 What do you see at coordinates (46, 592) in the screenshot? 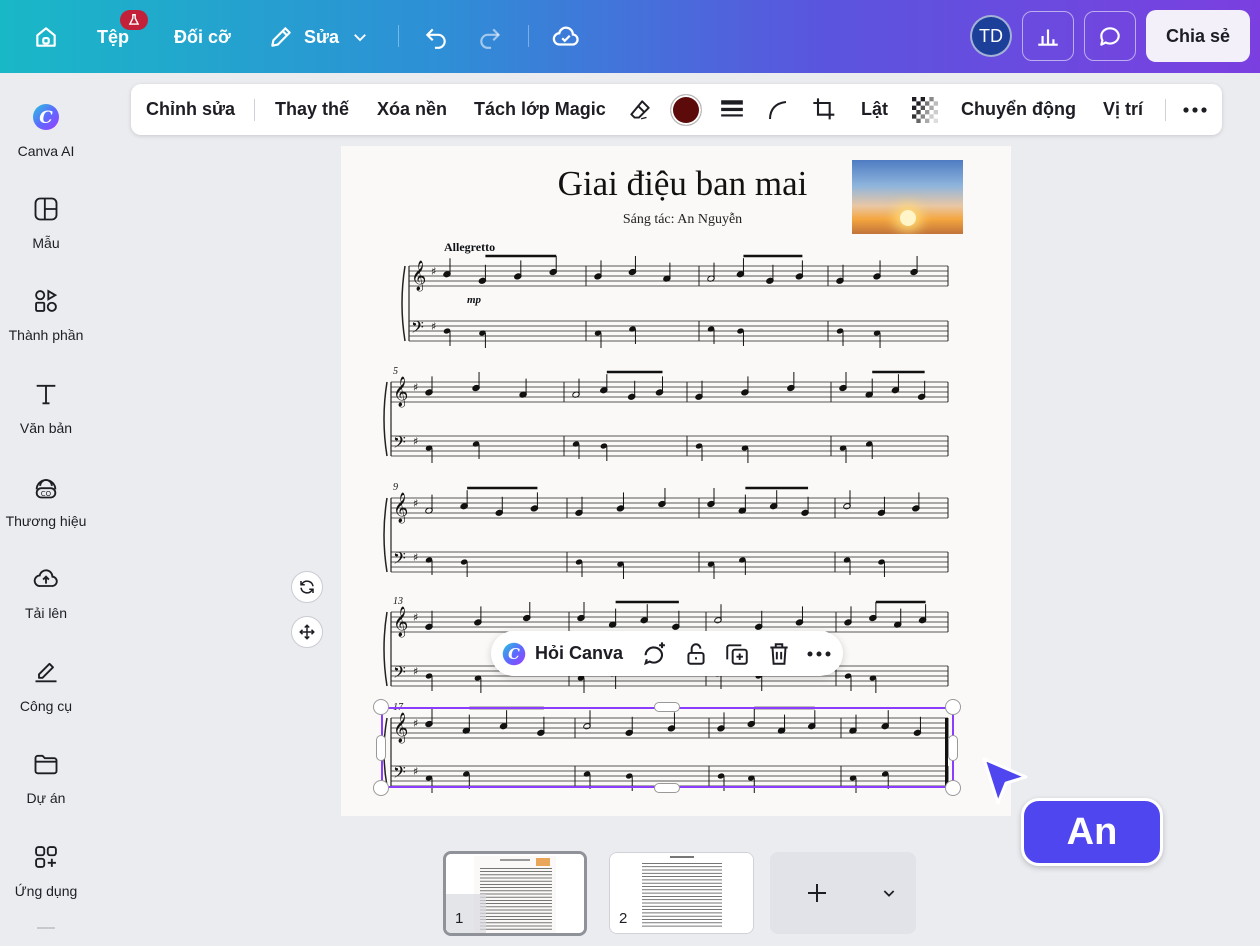
I see `sidebar-item-upload: Tải lên` at bounding box center [46, 592].